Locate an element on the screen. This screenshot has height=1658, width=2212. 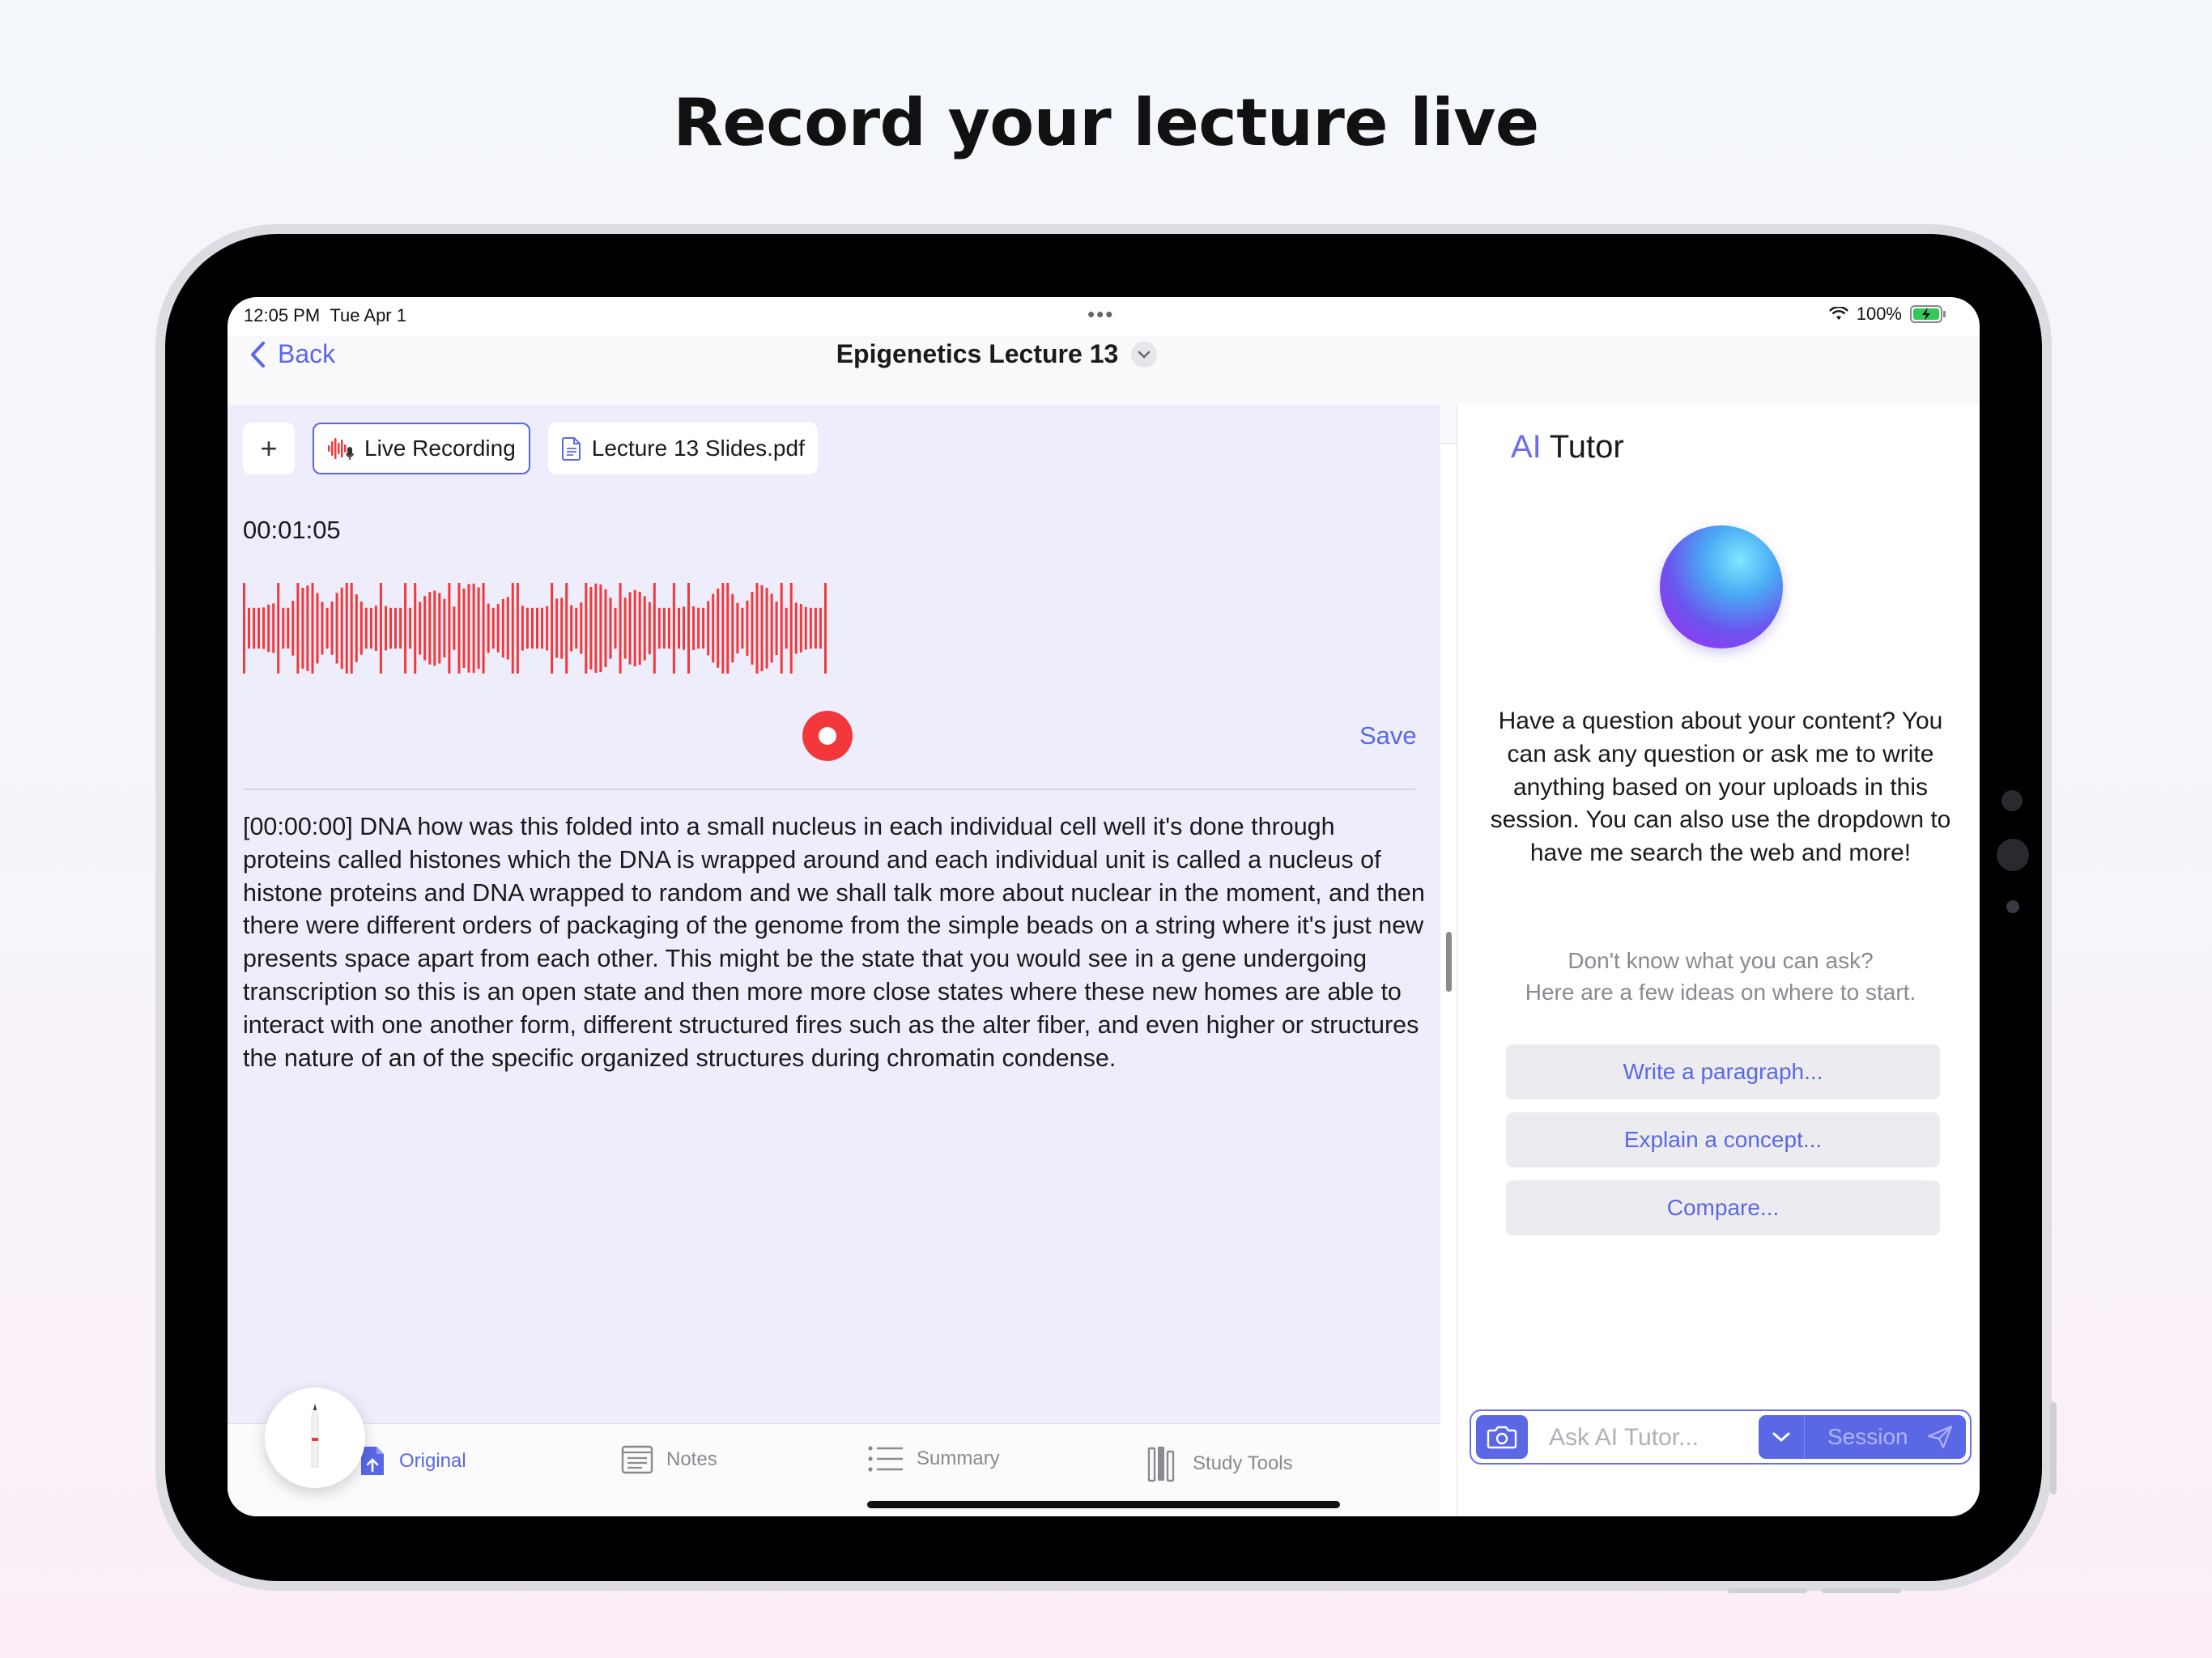
status-bar: 12:05 PM Tue Apr 1 ••• 100% is located at coordinates (1104, 316).